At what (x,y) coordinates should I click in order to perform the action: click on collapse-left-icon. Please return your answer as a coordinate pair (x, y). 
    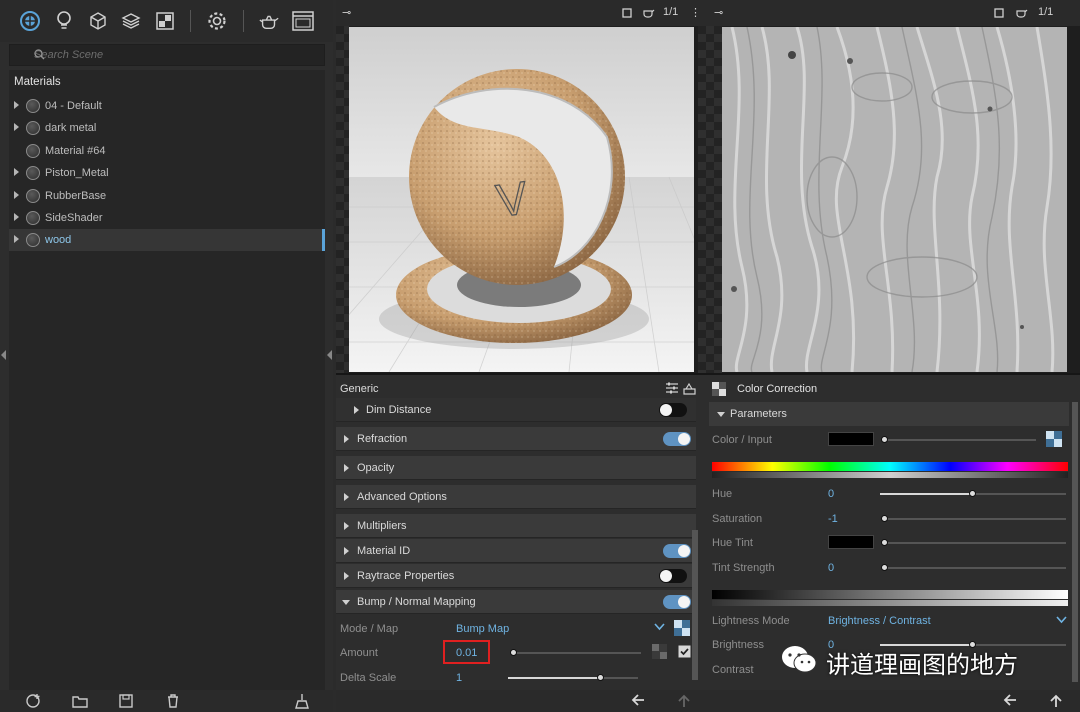
    Looking at the image, I should click on (3, 355).